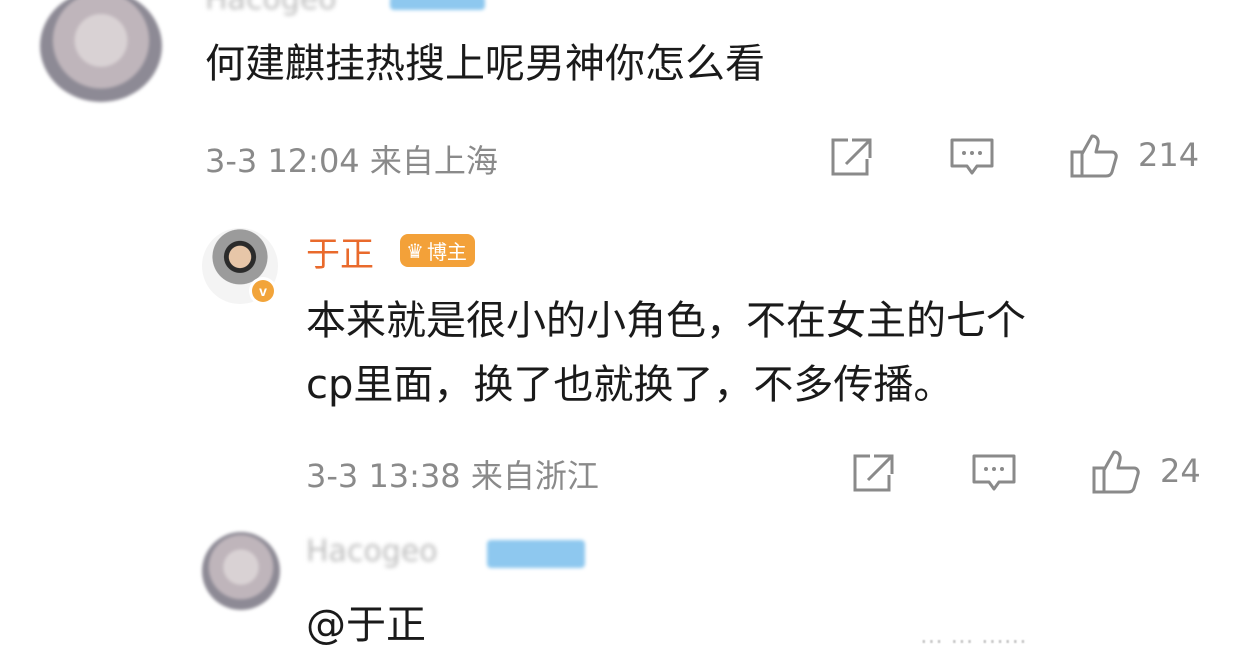  I want to click on mention-text: @于正, so click(366, 625).